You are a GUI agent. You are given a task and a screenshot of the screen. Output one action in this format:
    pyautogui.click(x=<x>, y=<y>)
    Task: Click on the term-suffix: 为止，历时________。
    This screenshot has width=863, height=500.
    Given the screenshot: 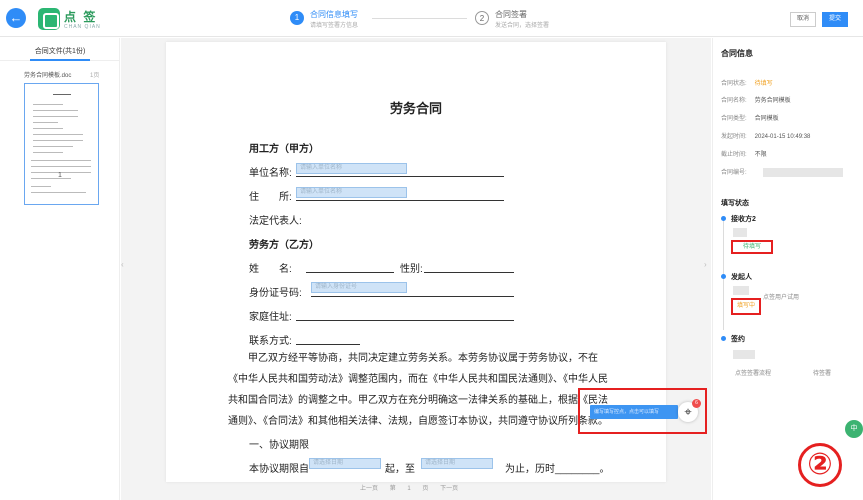 What is the action you would take?
    pyautogui.click(x=557, y=469)
    